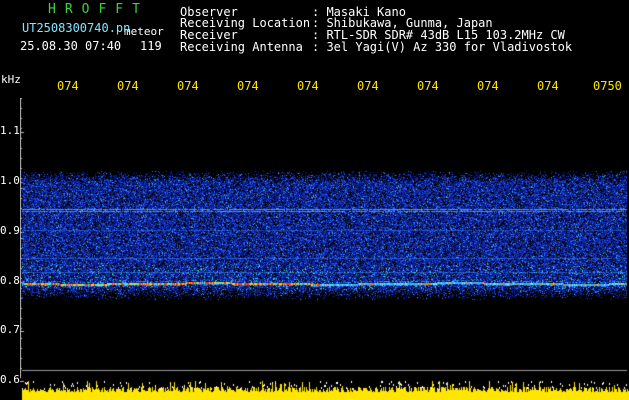 The height and width of the screenshot is (400, 629). I want to click on app-title: HROFFT, so click(98, 9).